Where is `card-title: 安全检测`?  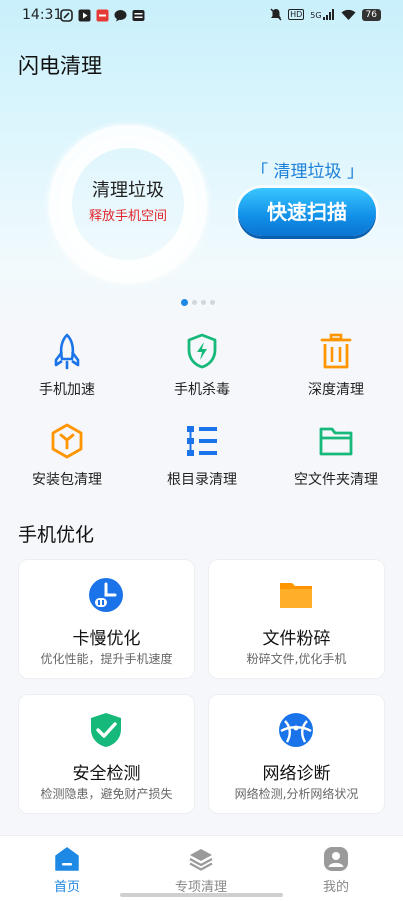
card-title: 安全检测 is located at coordinates (106, 774).